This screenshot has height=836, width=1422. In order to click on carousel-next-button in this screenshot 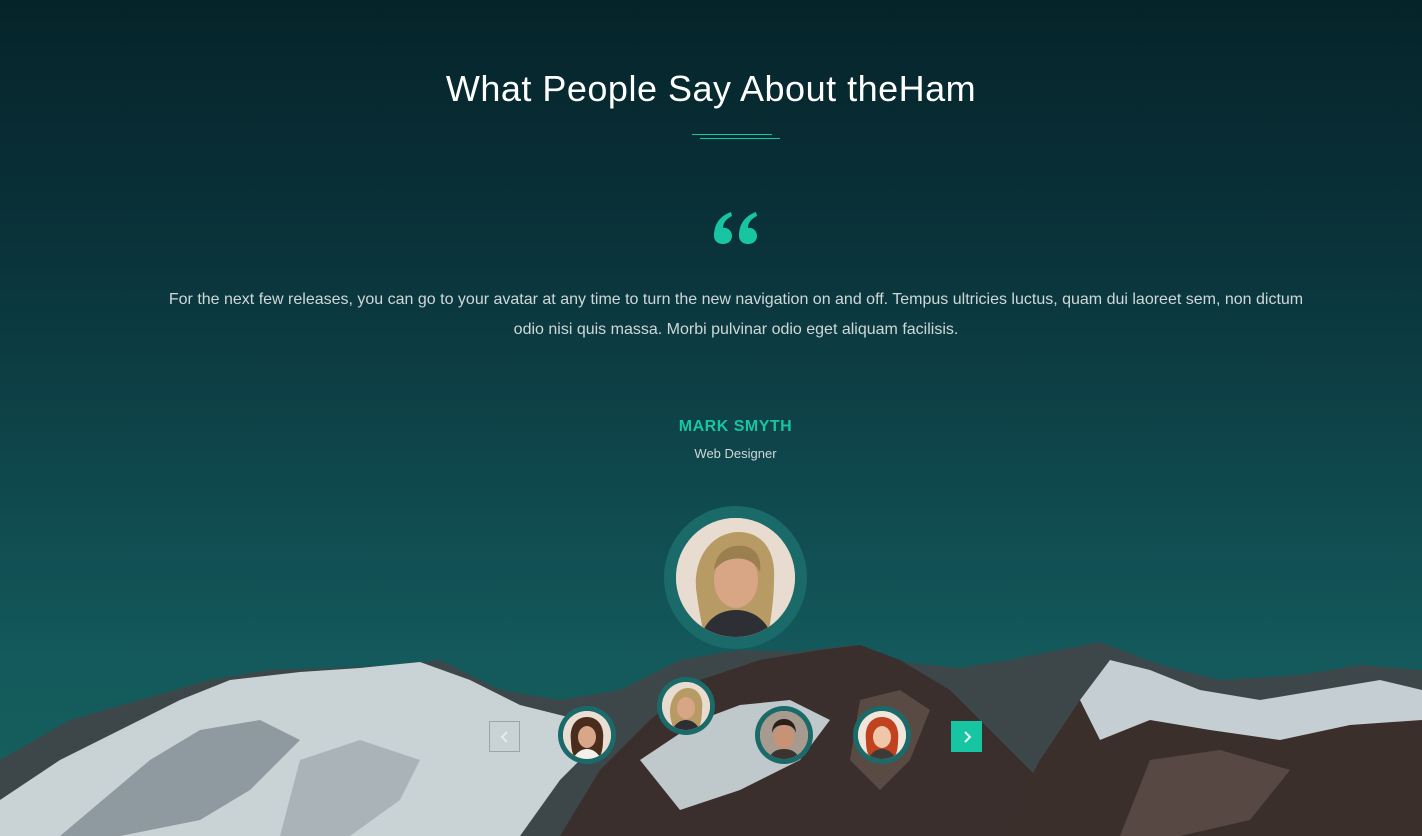, I will do `click(966, 736)`.